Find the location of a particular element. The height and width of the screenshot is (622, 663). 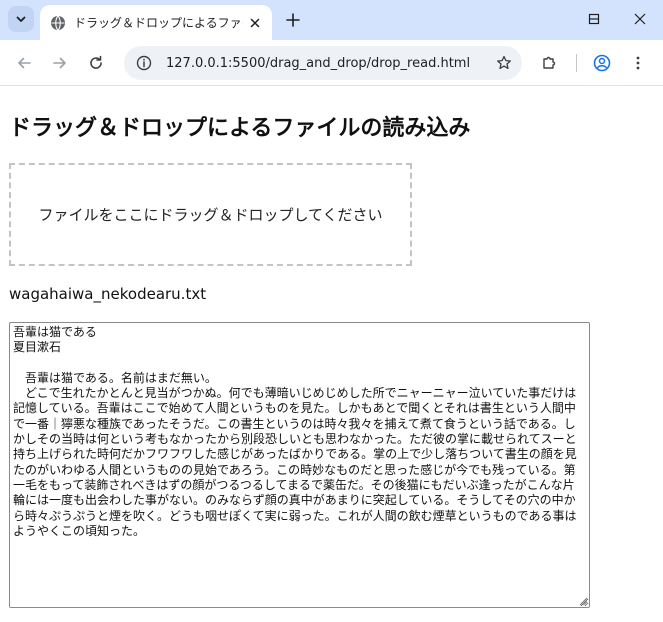

toolbar-divider is located at coordinates (576, 63).